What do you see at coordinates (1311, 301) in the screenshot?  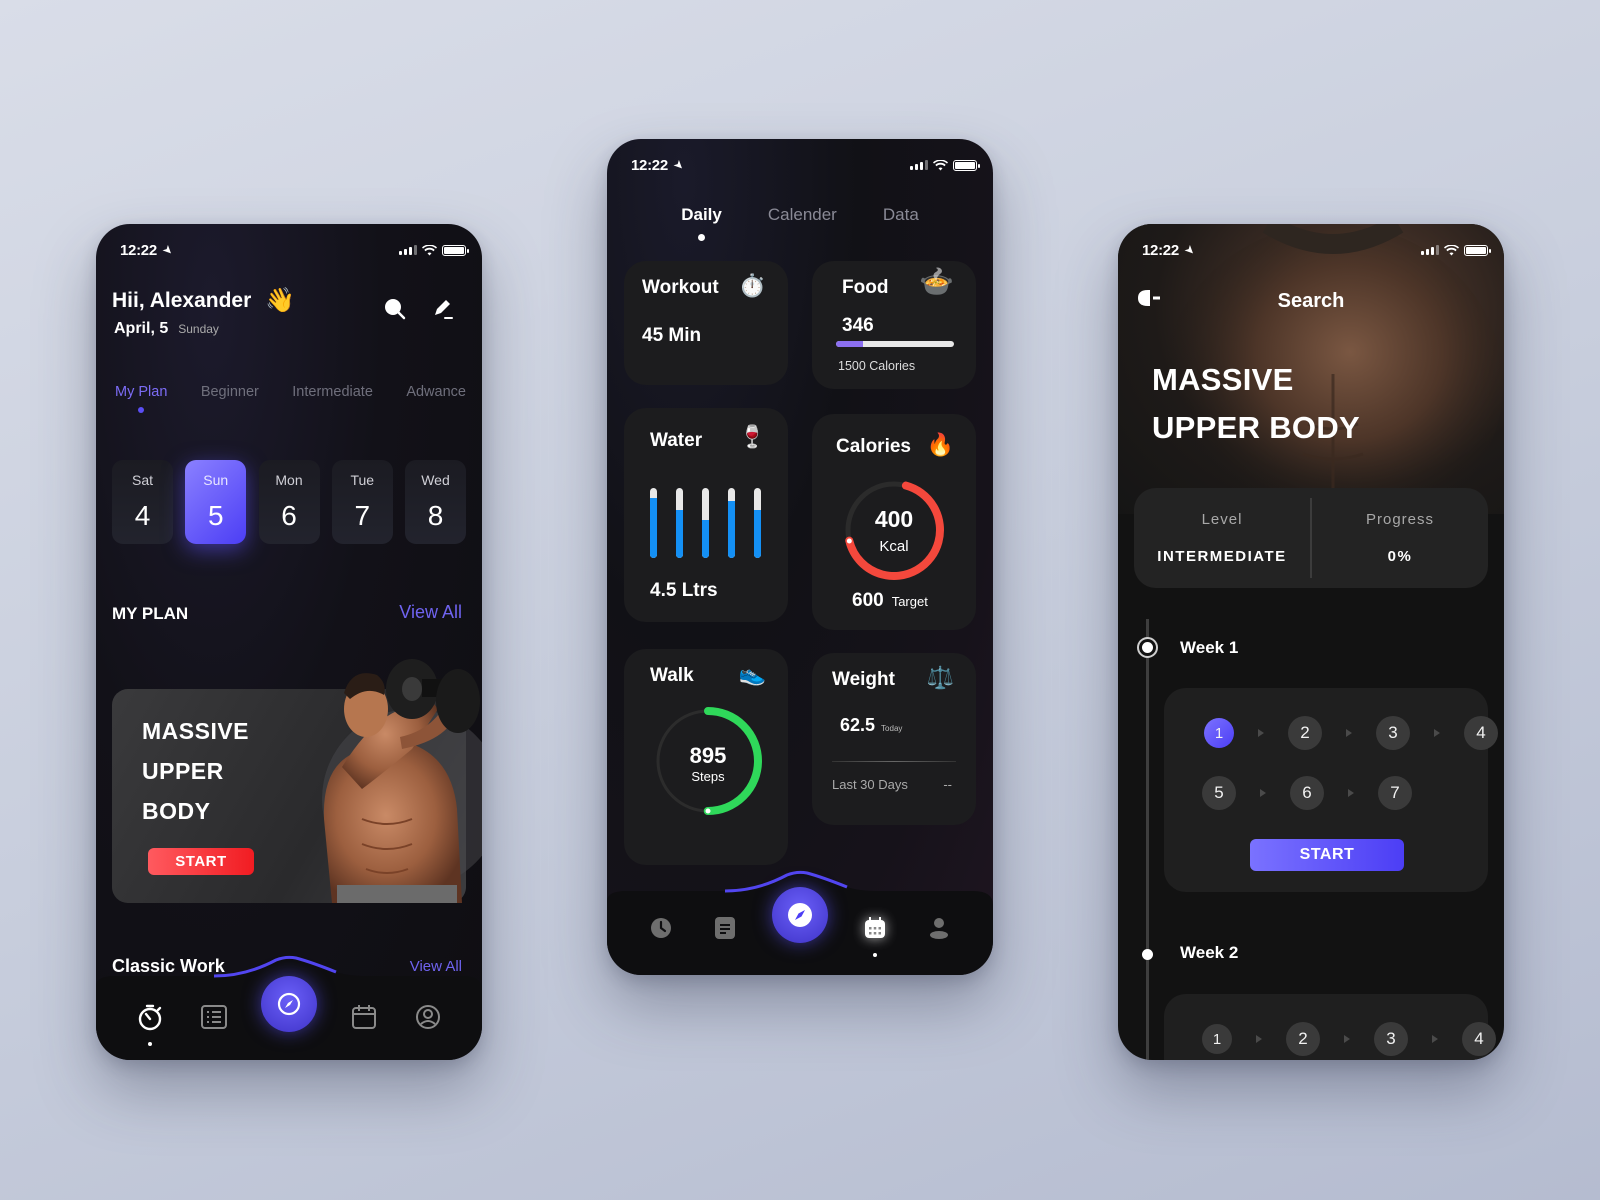 I see `header-title: Search` at bounding box center [1311, 301].